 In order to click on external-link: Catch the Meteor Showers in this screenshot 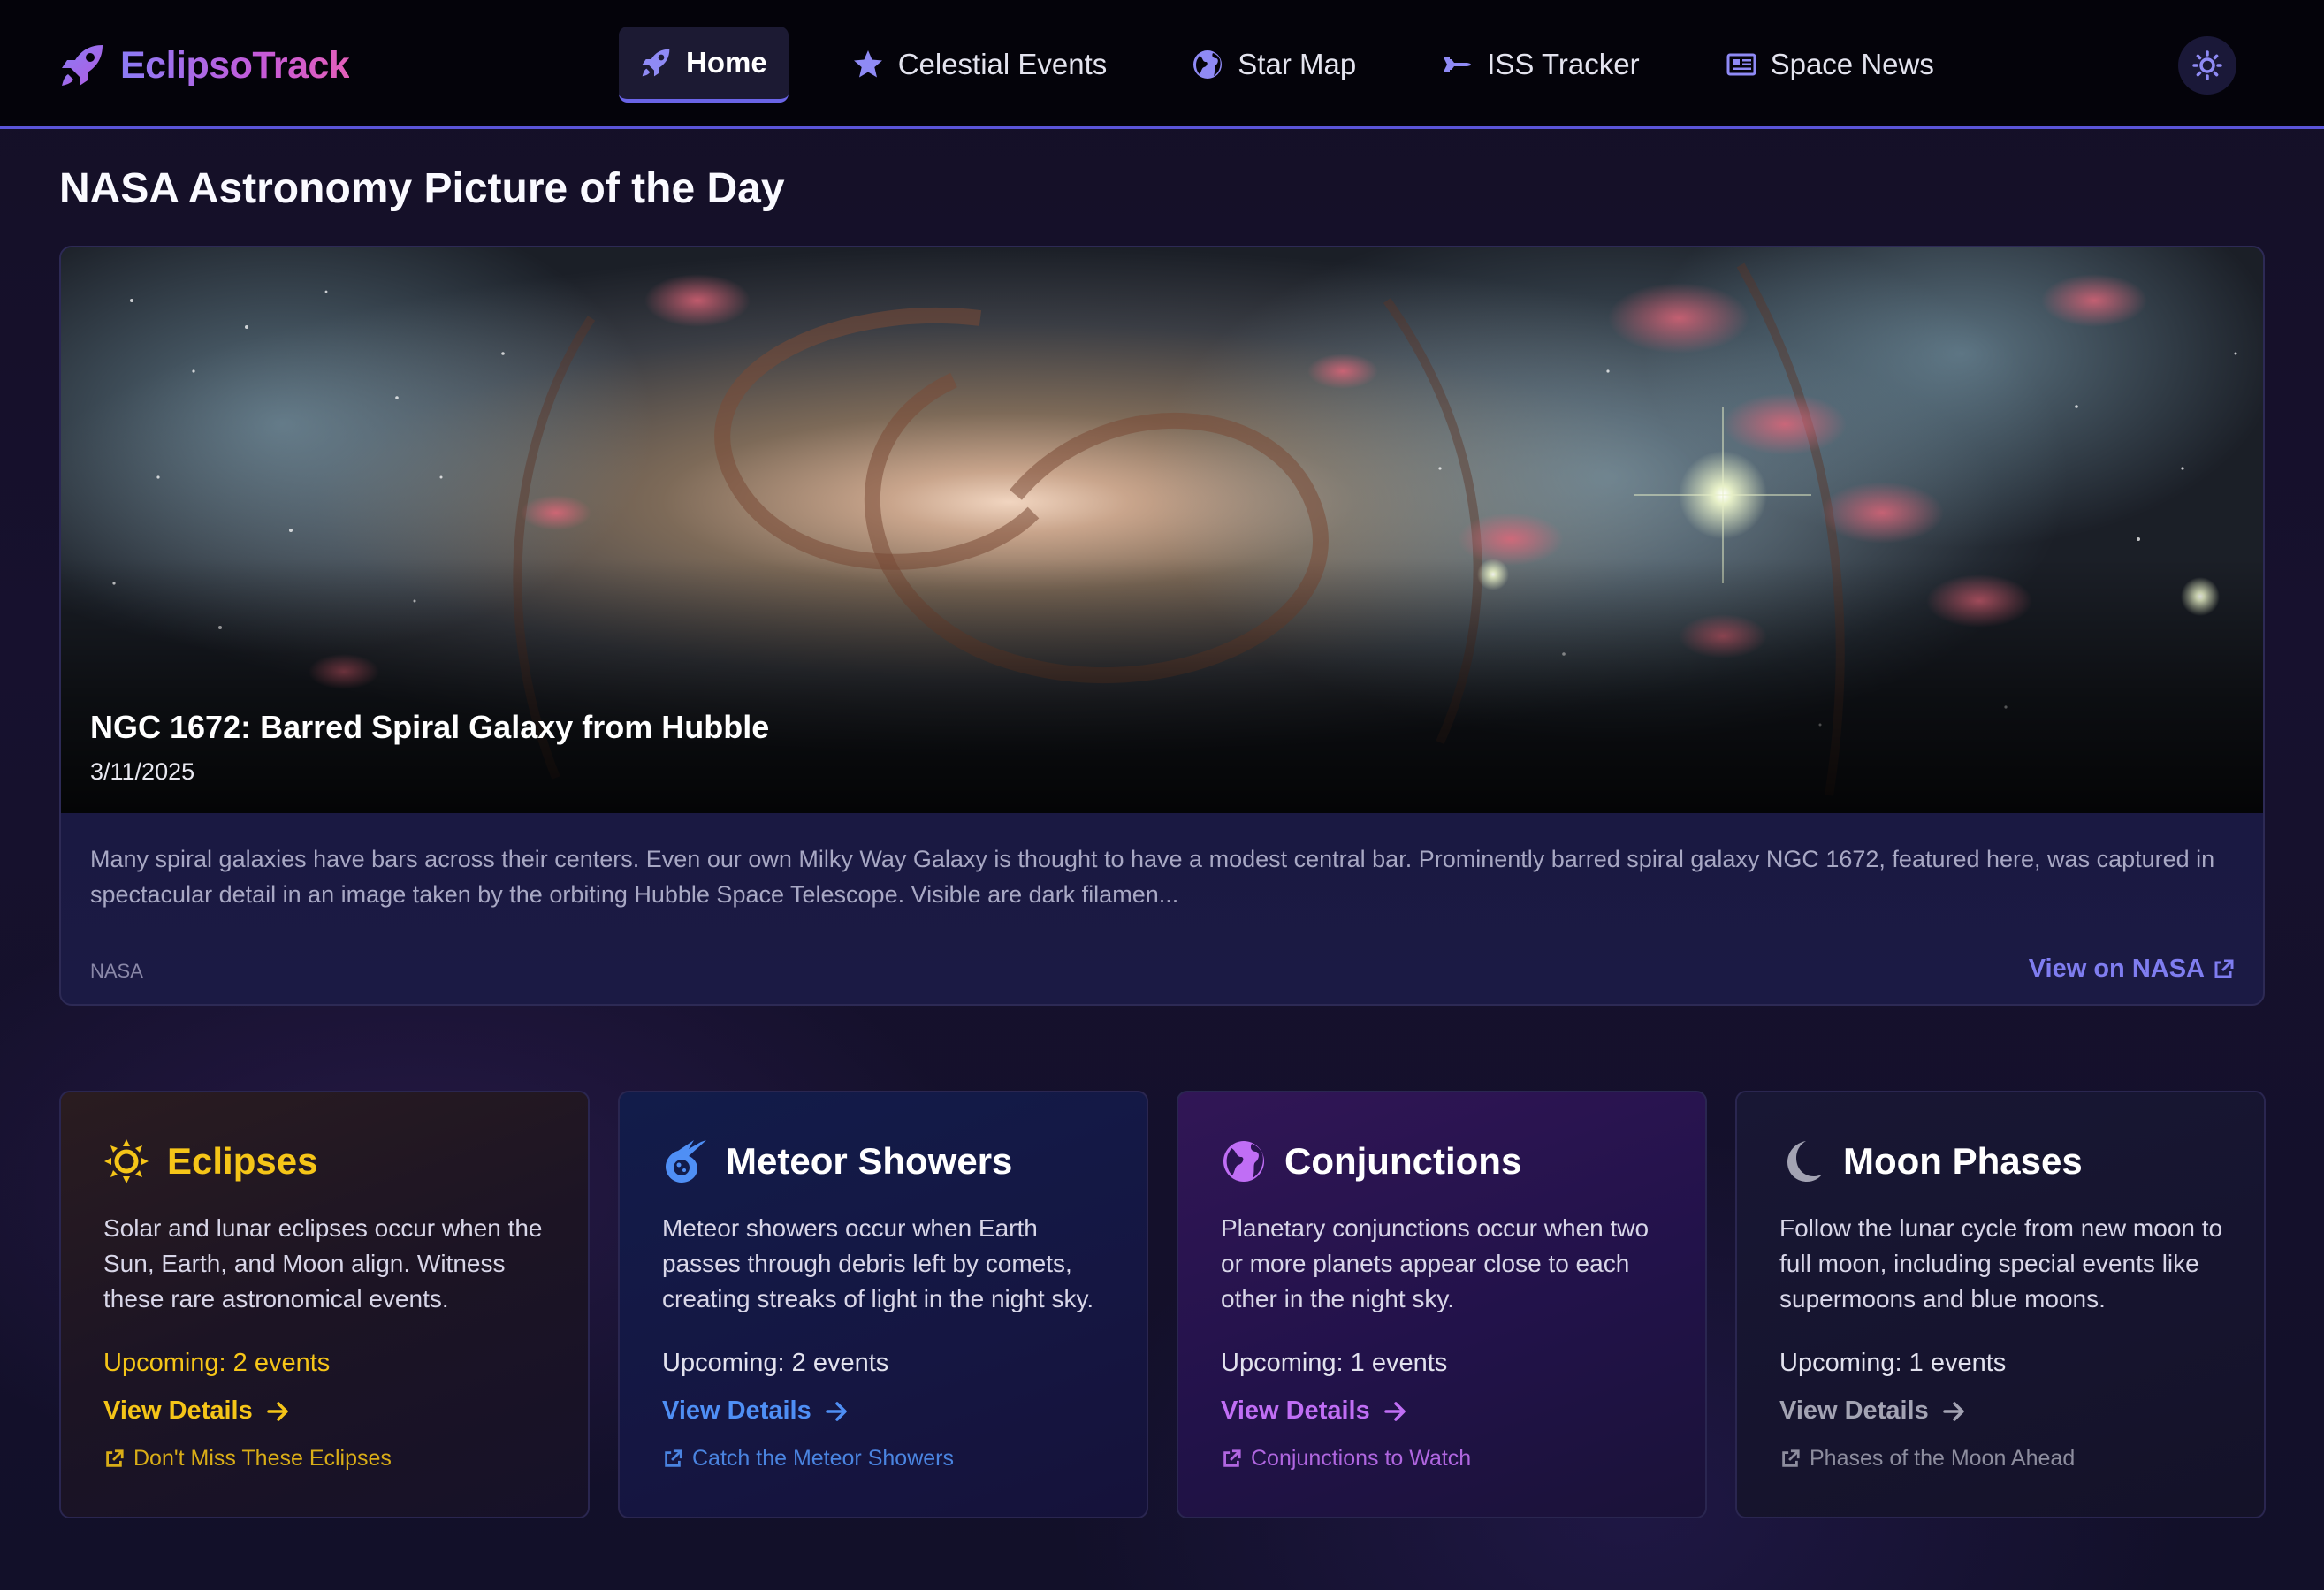, I will do `click(808, 1459)`.